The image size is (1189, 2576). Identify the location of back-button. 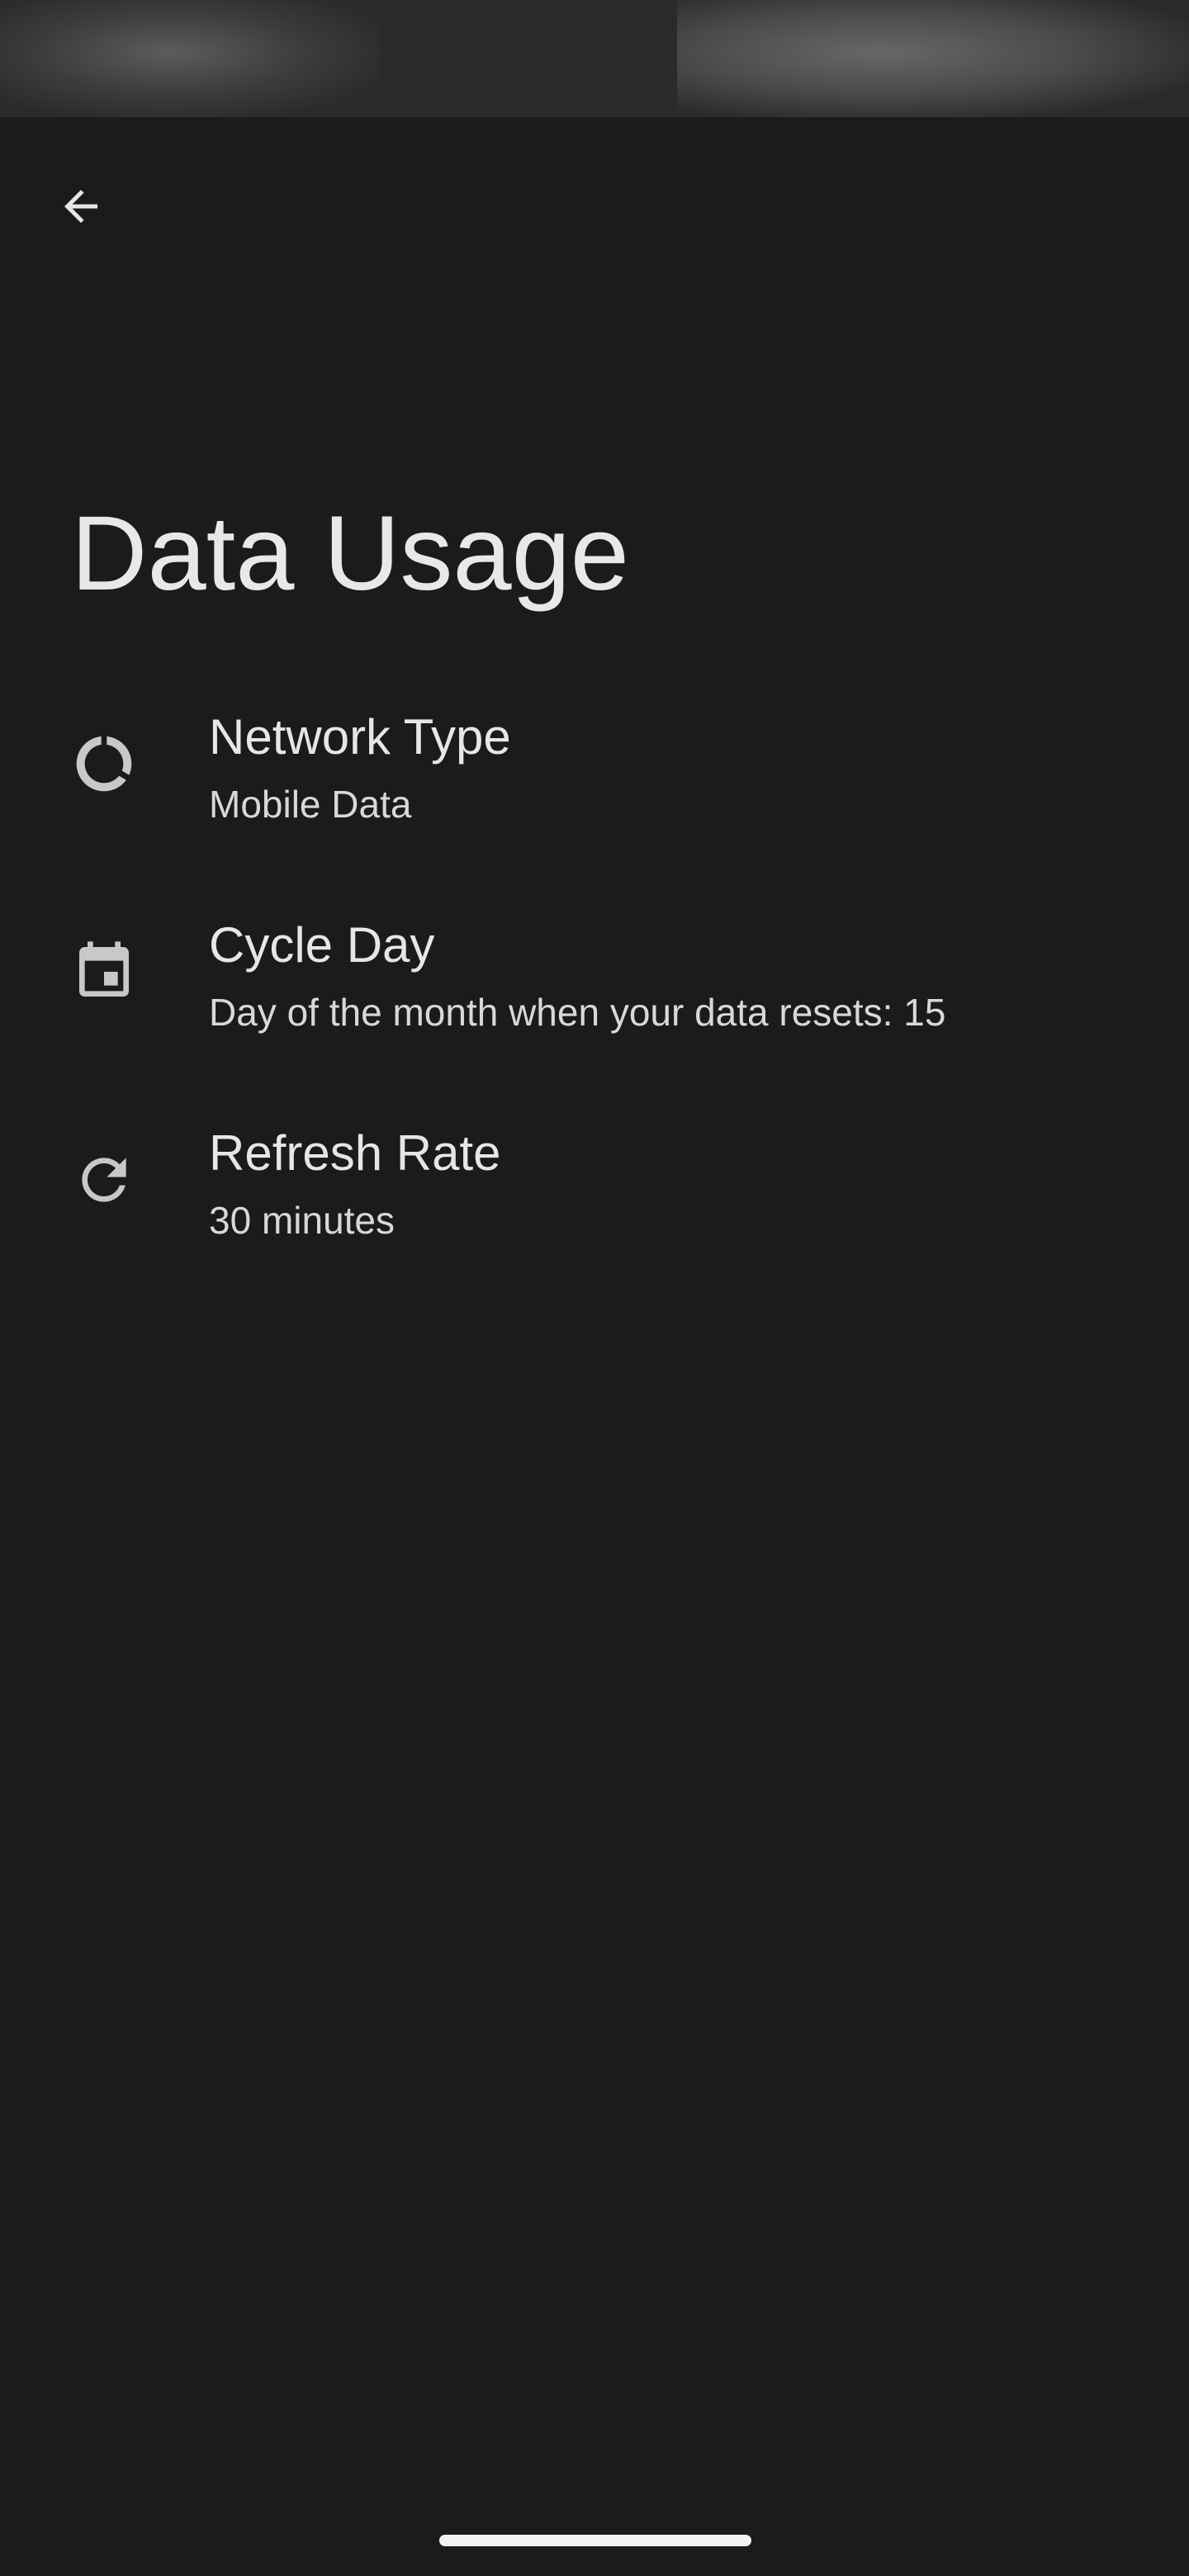
(81, 206).